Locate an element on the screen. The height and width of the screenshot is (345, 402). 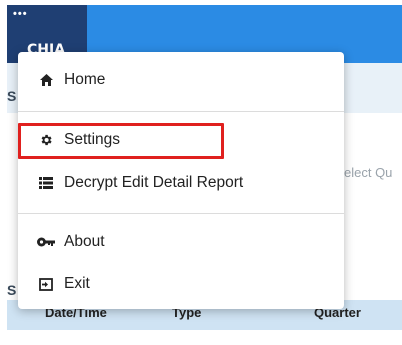
select-quarter-placeholder: elect Qu is located at coordinates (368, 172).